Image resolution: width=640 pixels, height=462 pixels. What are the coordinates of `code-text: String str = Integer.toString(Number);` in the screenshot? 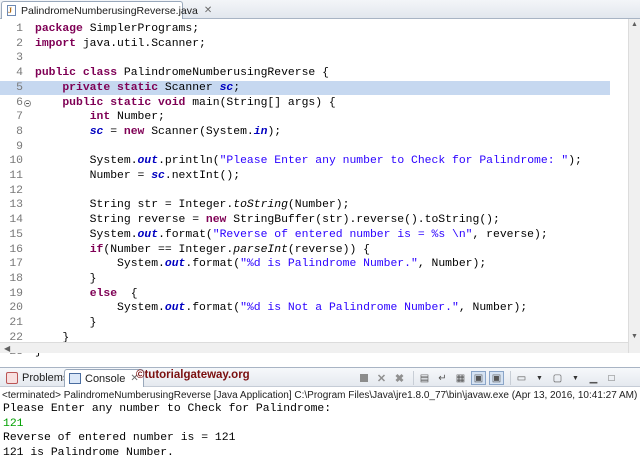 It's located at (192, 205).